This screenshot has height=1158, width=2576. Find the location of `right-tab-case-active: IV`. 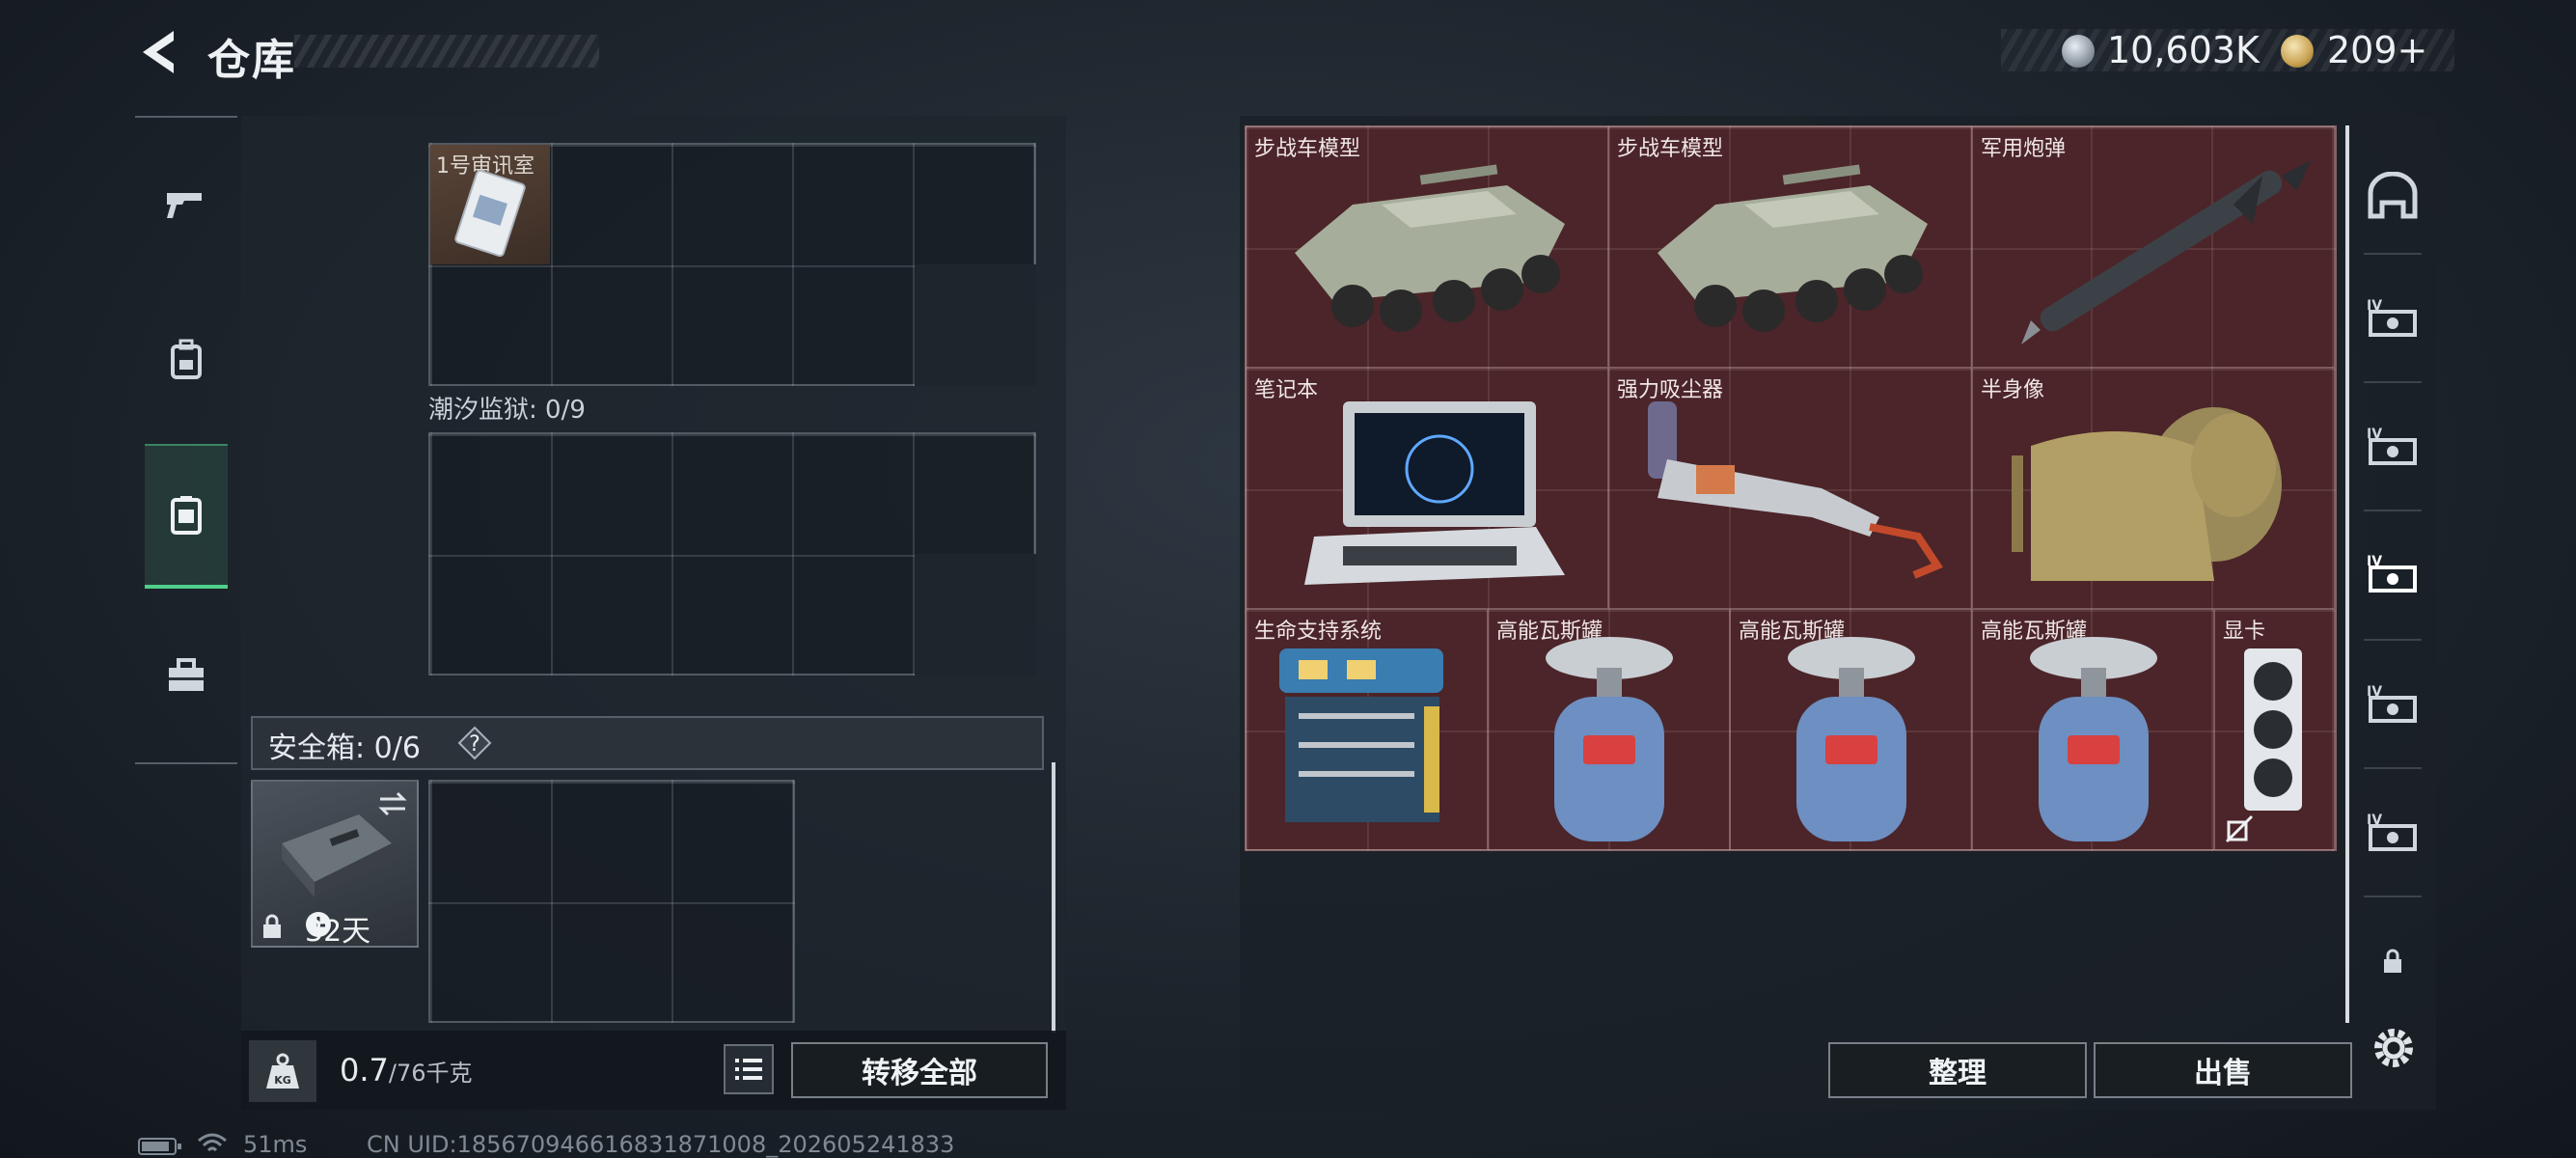

right-tab-case-active: IV is located at coordinates (2392, 574).